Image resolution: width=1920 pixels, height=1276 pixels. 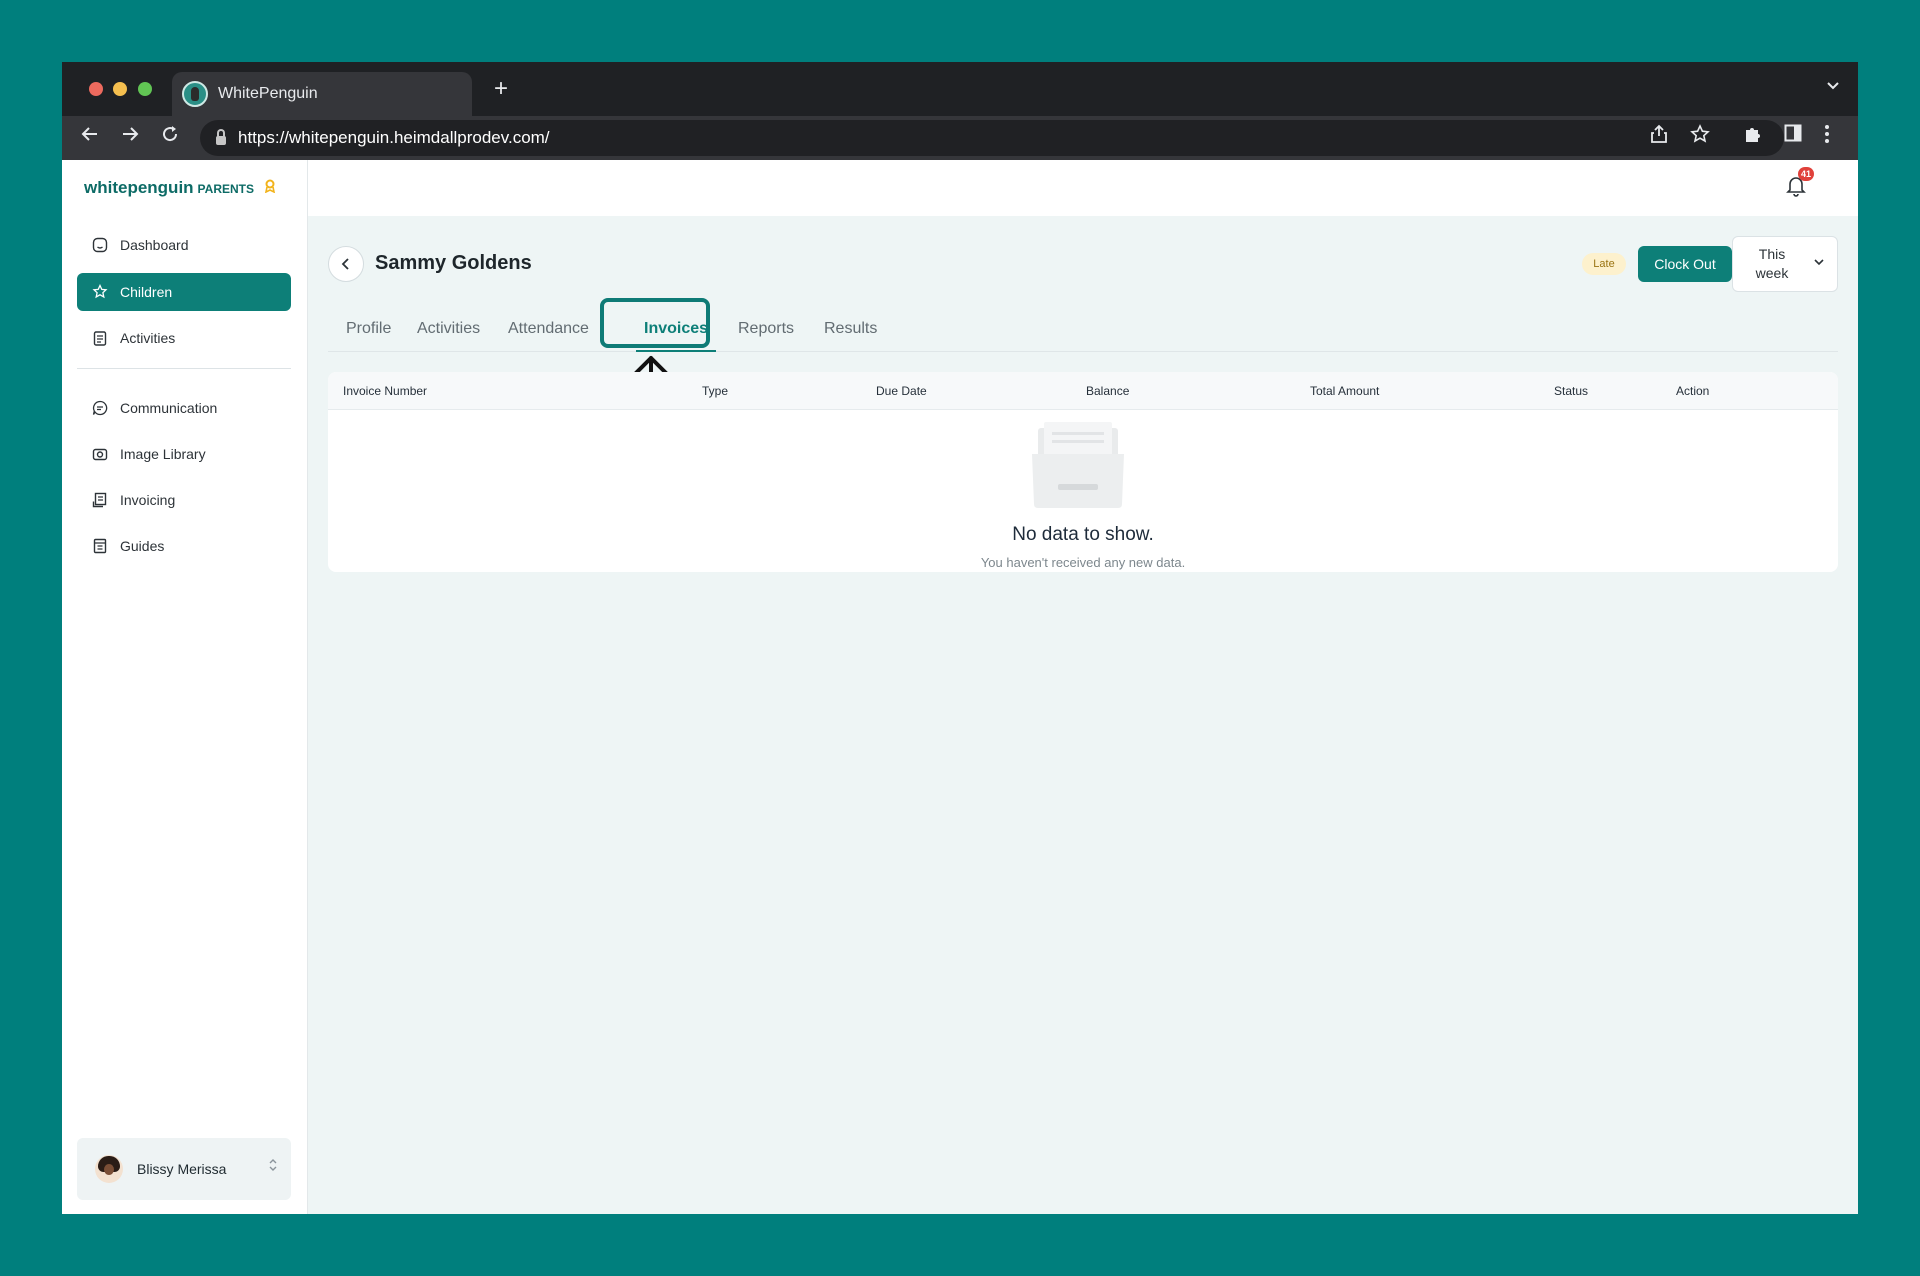 What do you see at coordinates (1345, 391) in the screenshot?
I see `column-header: Total Amount` at bounding box center [1345, 391].